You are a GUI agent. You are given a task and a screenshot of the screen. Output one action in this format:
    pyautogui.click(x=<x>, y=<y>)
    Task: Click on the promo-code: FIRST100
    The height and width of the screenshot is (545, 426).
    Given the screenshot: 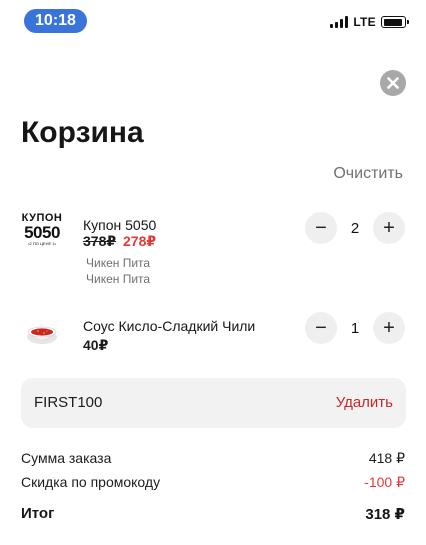 What is the action you would take?
    pyautogui.click(x=68, y=402)
    